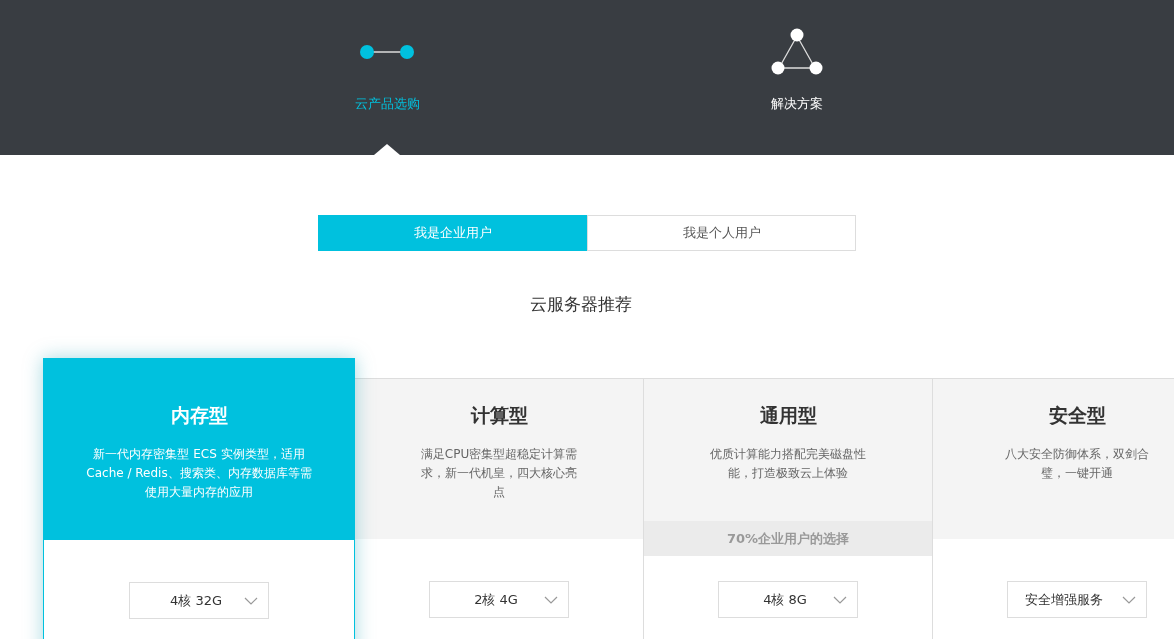 Image resolution: width=1174 pixels, height=639 pixels. Describe the element at coordinates (387, 51) in the screenshot. I see `connected-dots-icon` at that location.